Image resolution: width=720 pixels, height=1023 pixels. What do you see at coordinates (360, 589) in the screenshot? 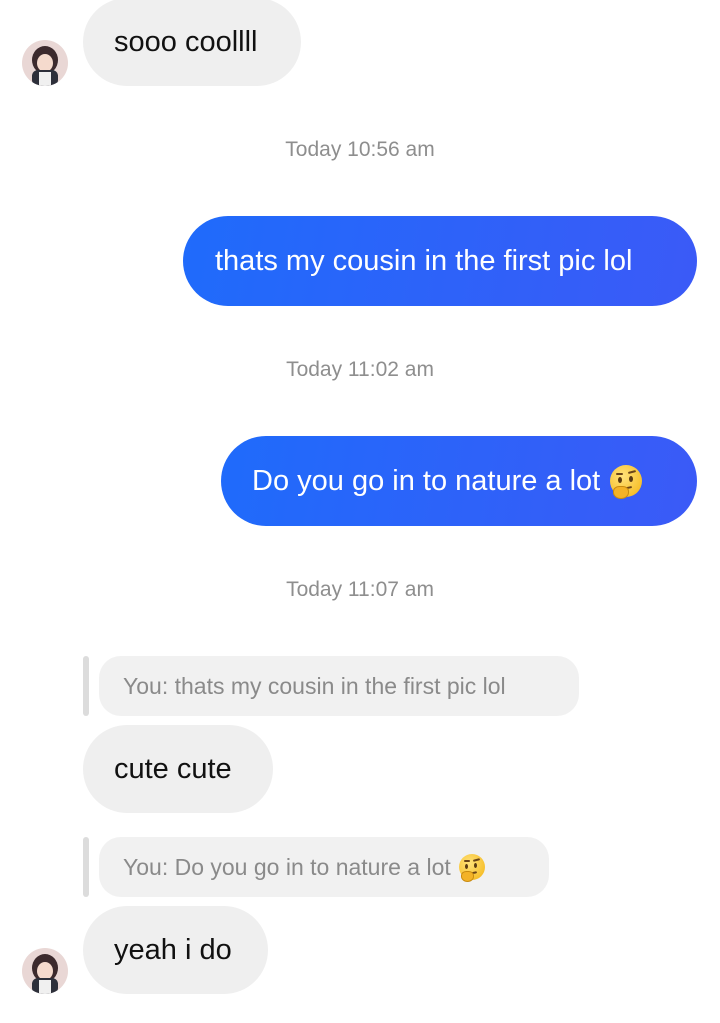
I see `timestamp: Today 11:07 am` at bounding box center [360, 589].